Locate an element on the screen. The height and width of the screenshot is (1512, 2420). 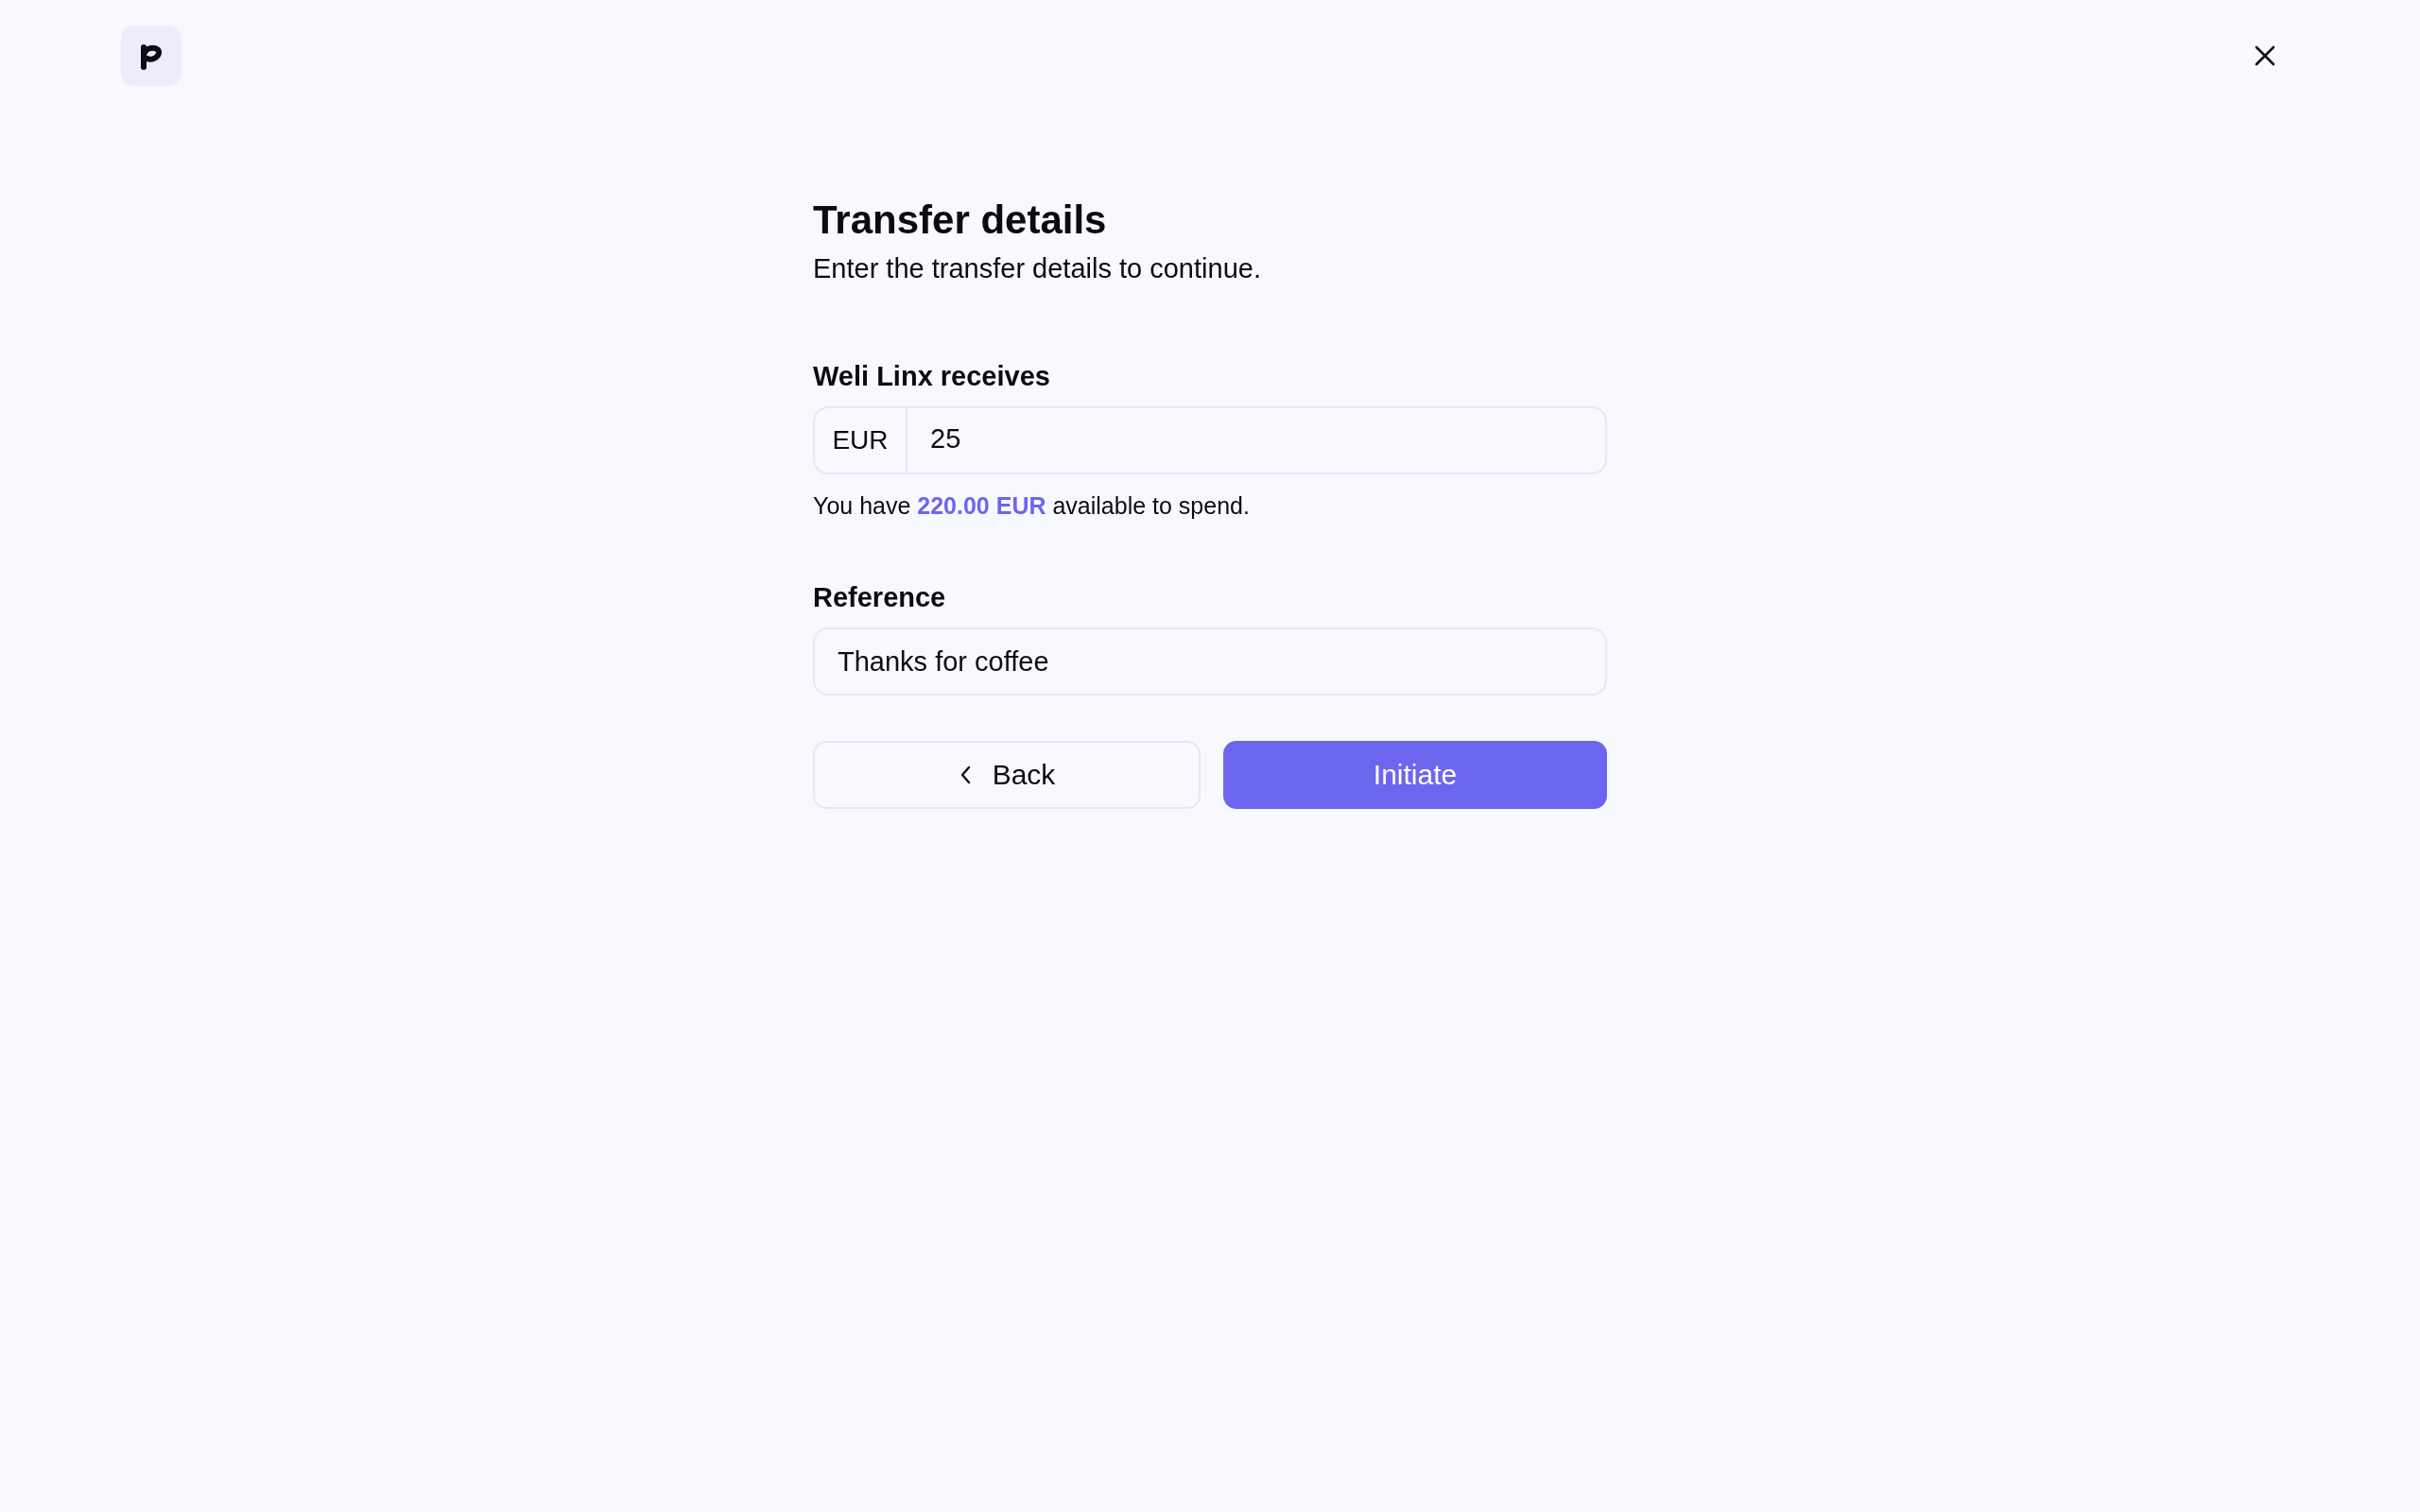
back-button: Back is located at coordinates (1007, 775).